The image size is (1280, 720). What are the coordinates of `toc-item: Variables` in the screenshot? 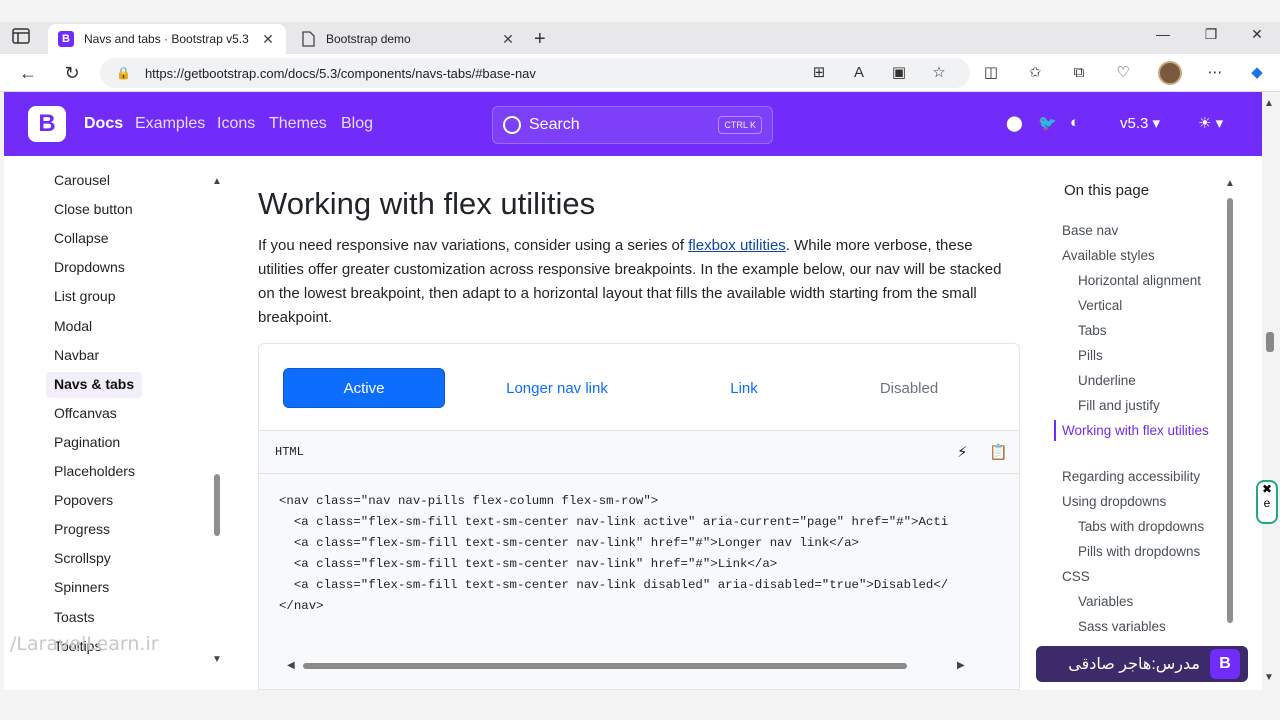 It's located at (1158, 601).